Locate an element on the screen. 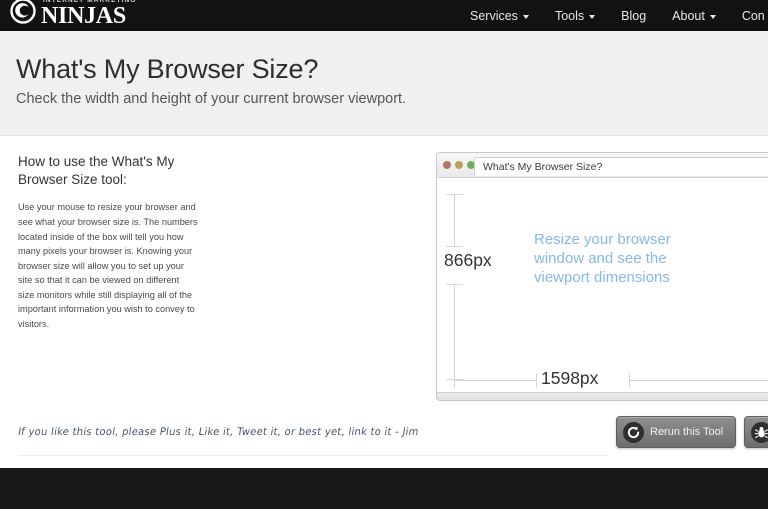  width-line-right is located at coordinates (698, 380).